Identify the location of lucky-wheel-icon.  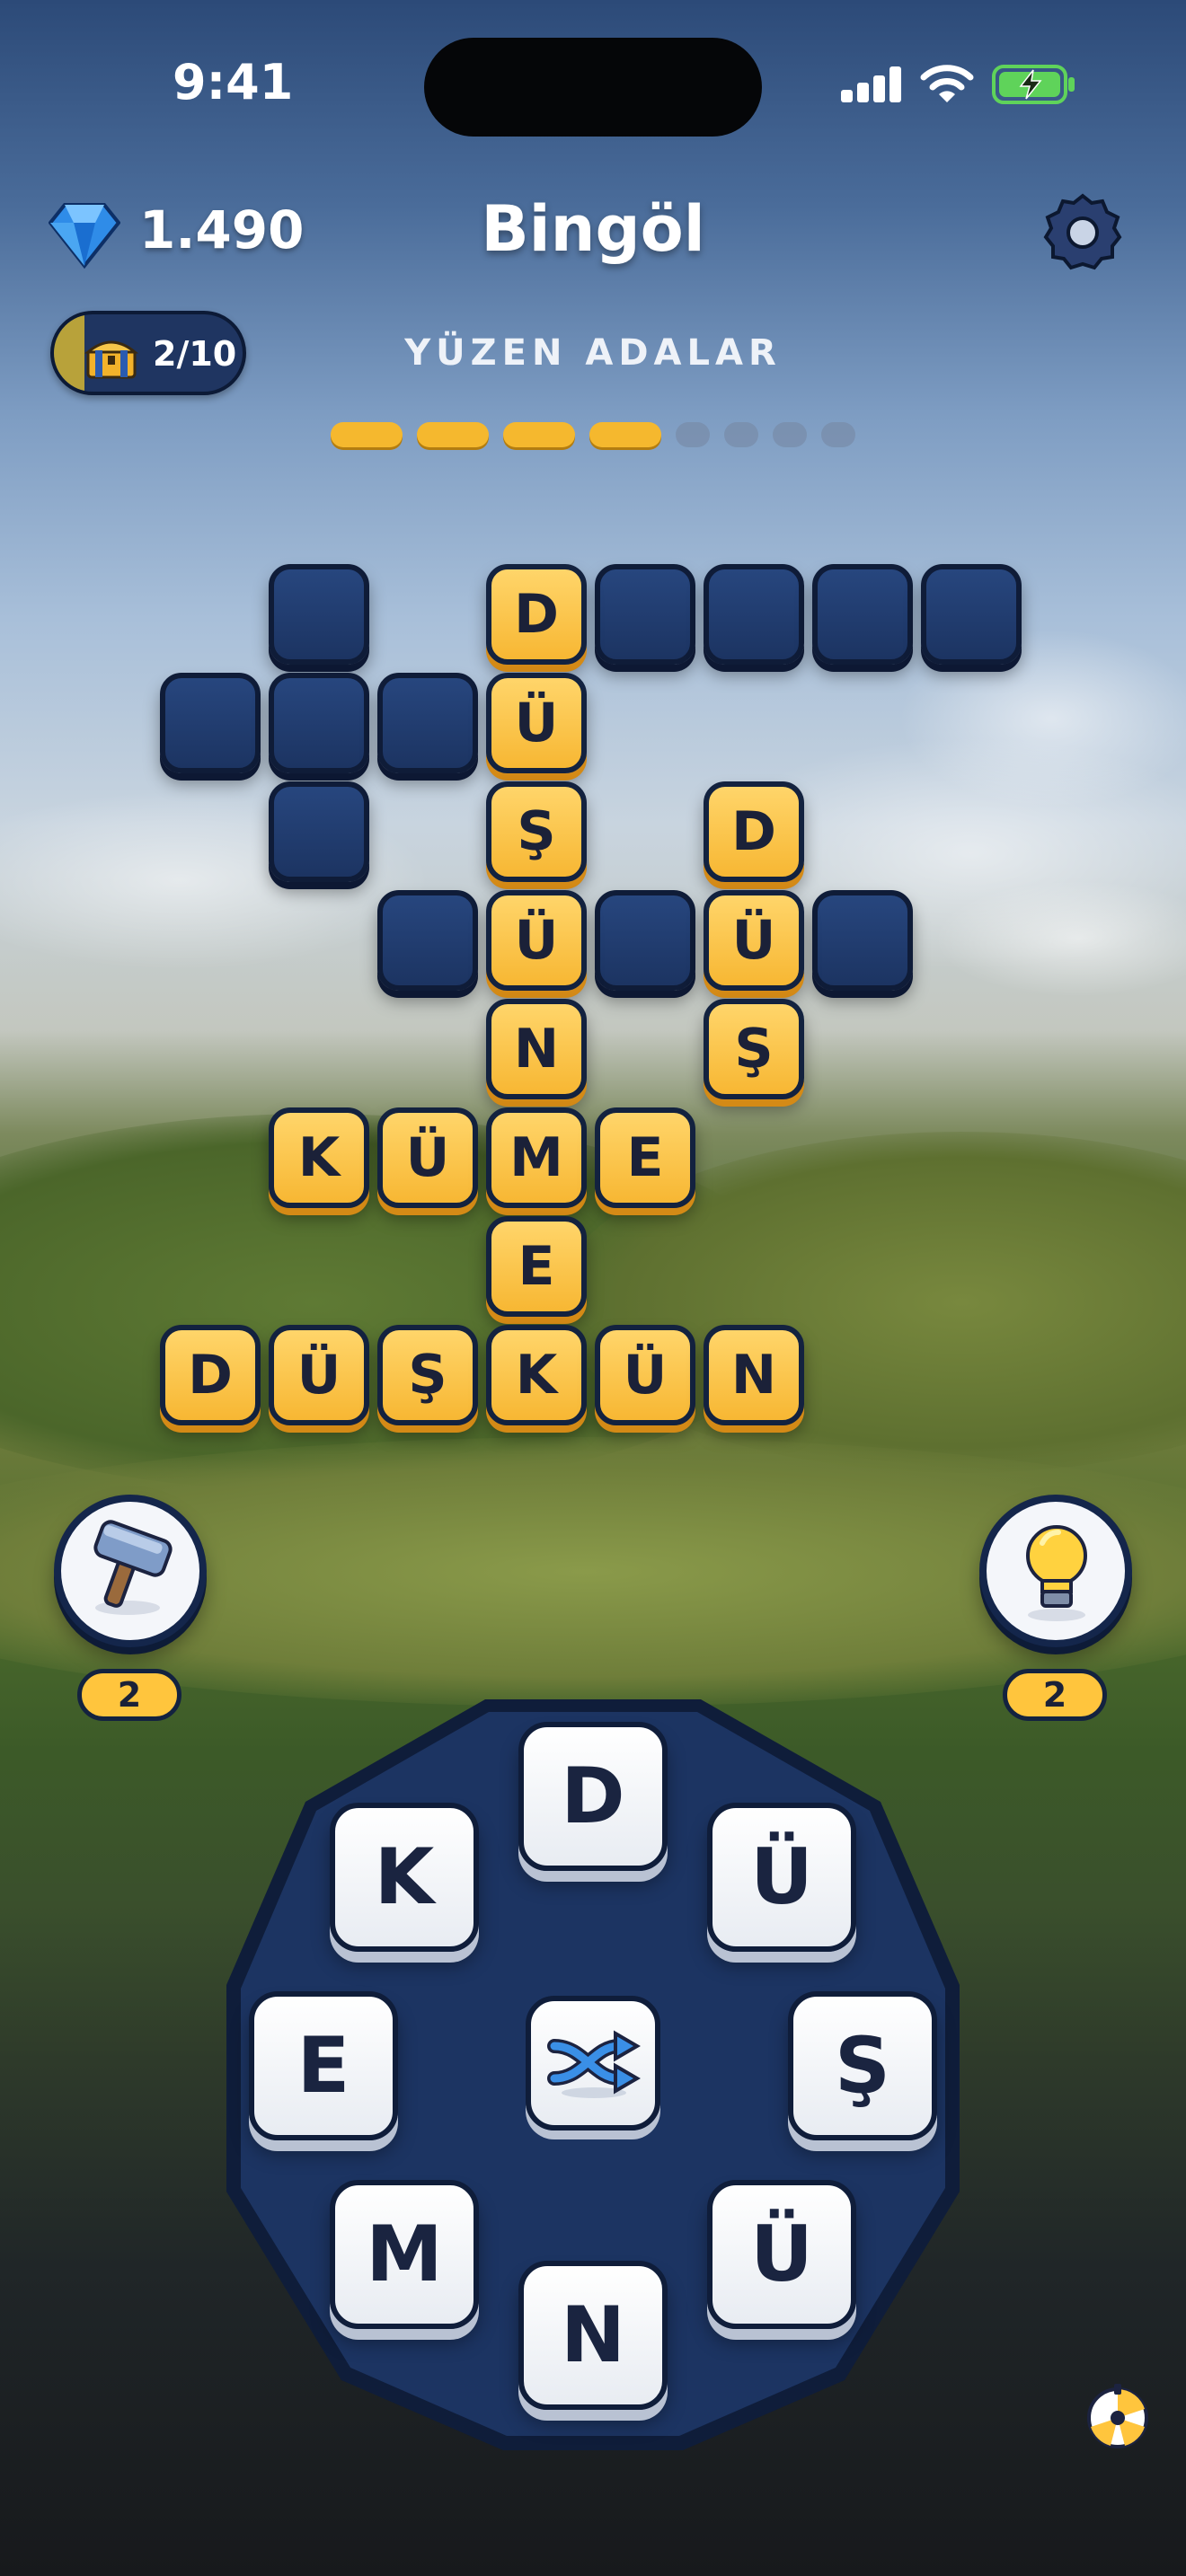
(1118, 2416).